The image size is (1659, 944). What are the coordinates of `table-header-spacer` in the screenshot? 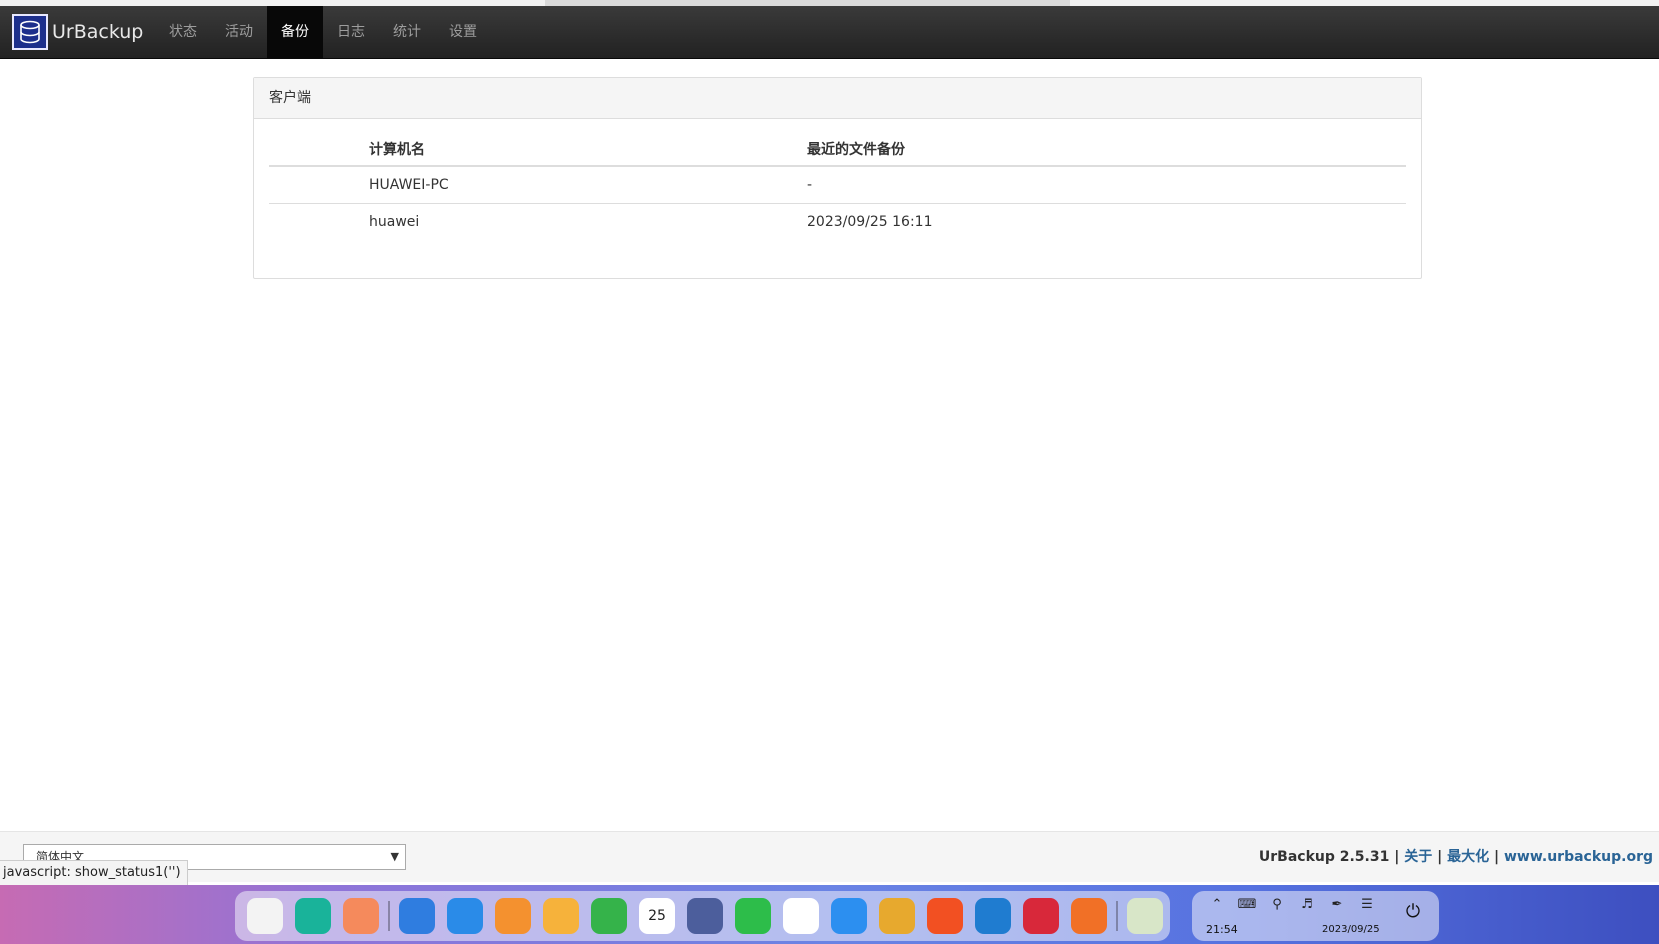 It's located at (319, 150).